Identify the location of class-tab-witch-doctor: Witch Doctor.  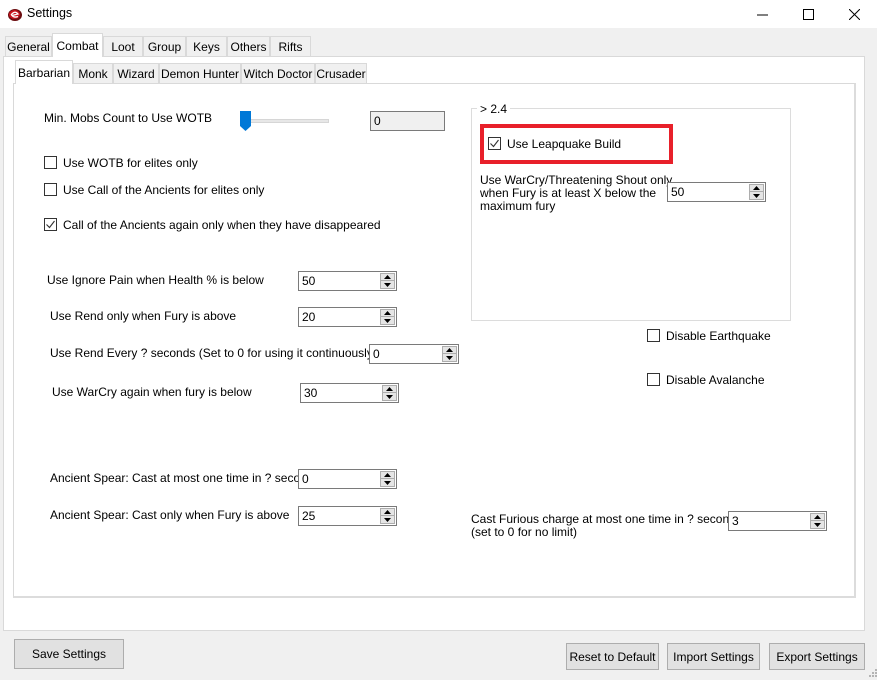
(278, 73).